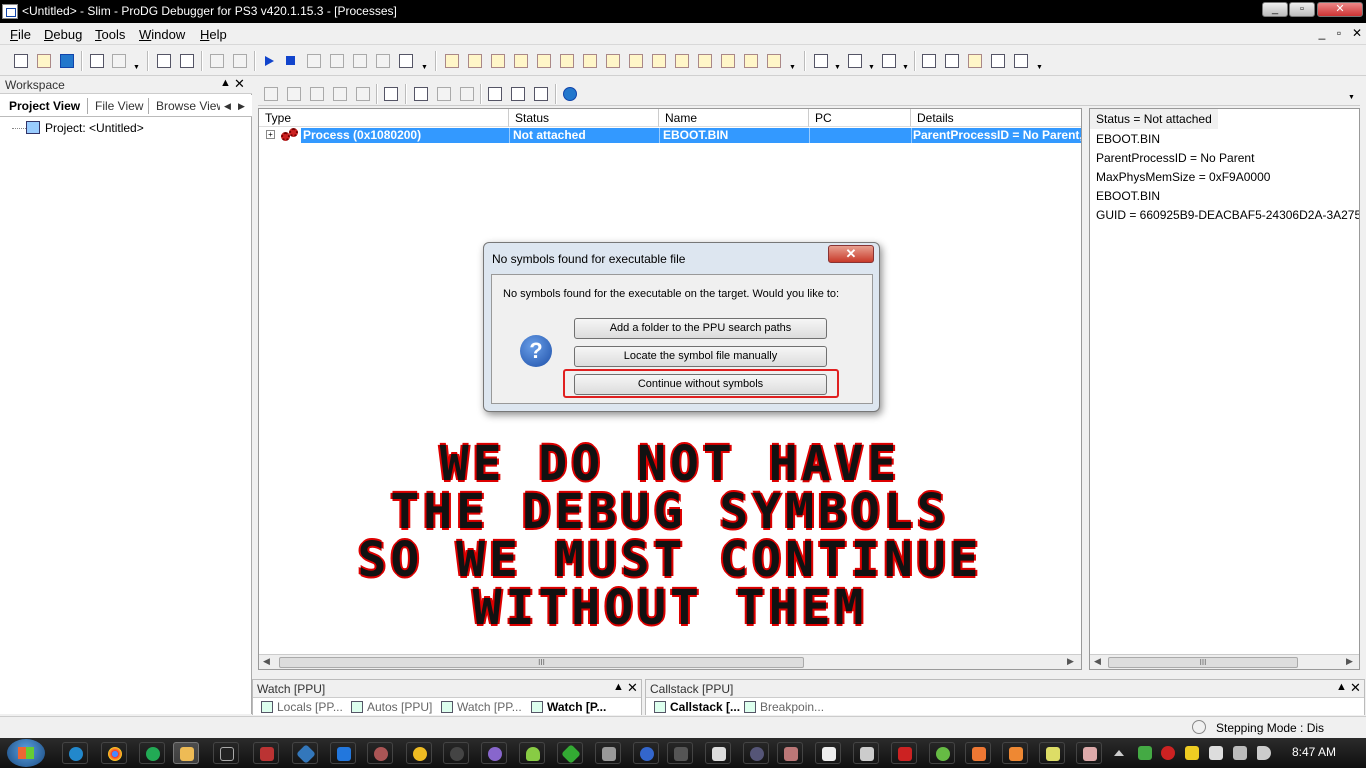  What do you see at coordinates (217, 61) in the screenshot?
I see `connect-icon` at bounding box center [217, 61].